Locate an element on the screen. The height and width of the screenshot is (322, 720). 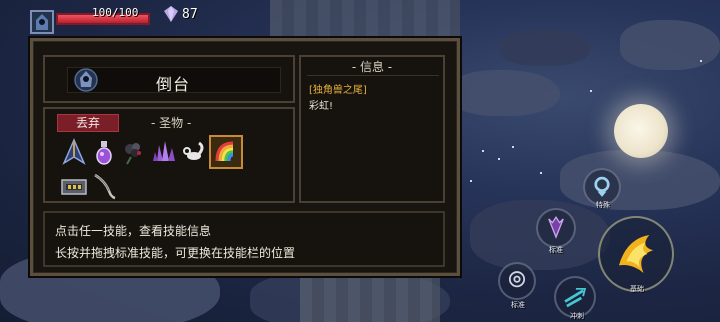
fire-slash-icon is located at coordinates (636, 254).